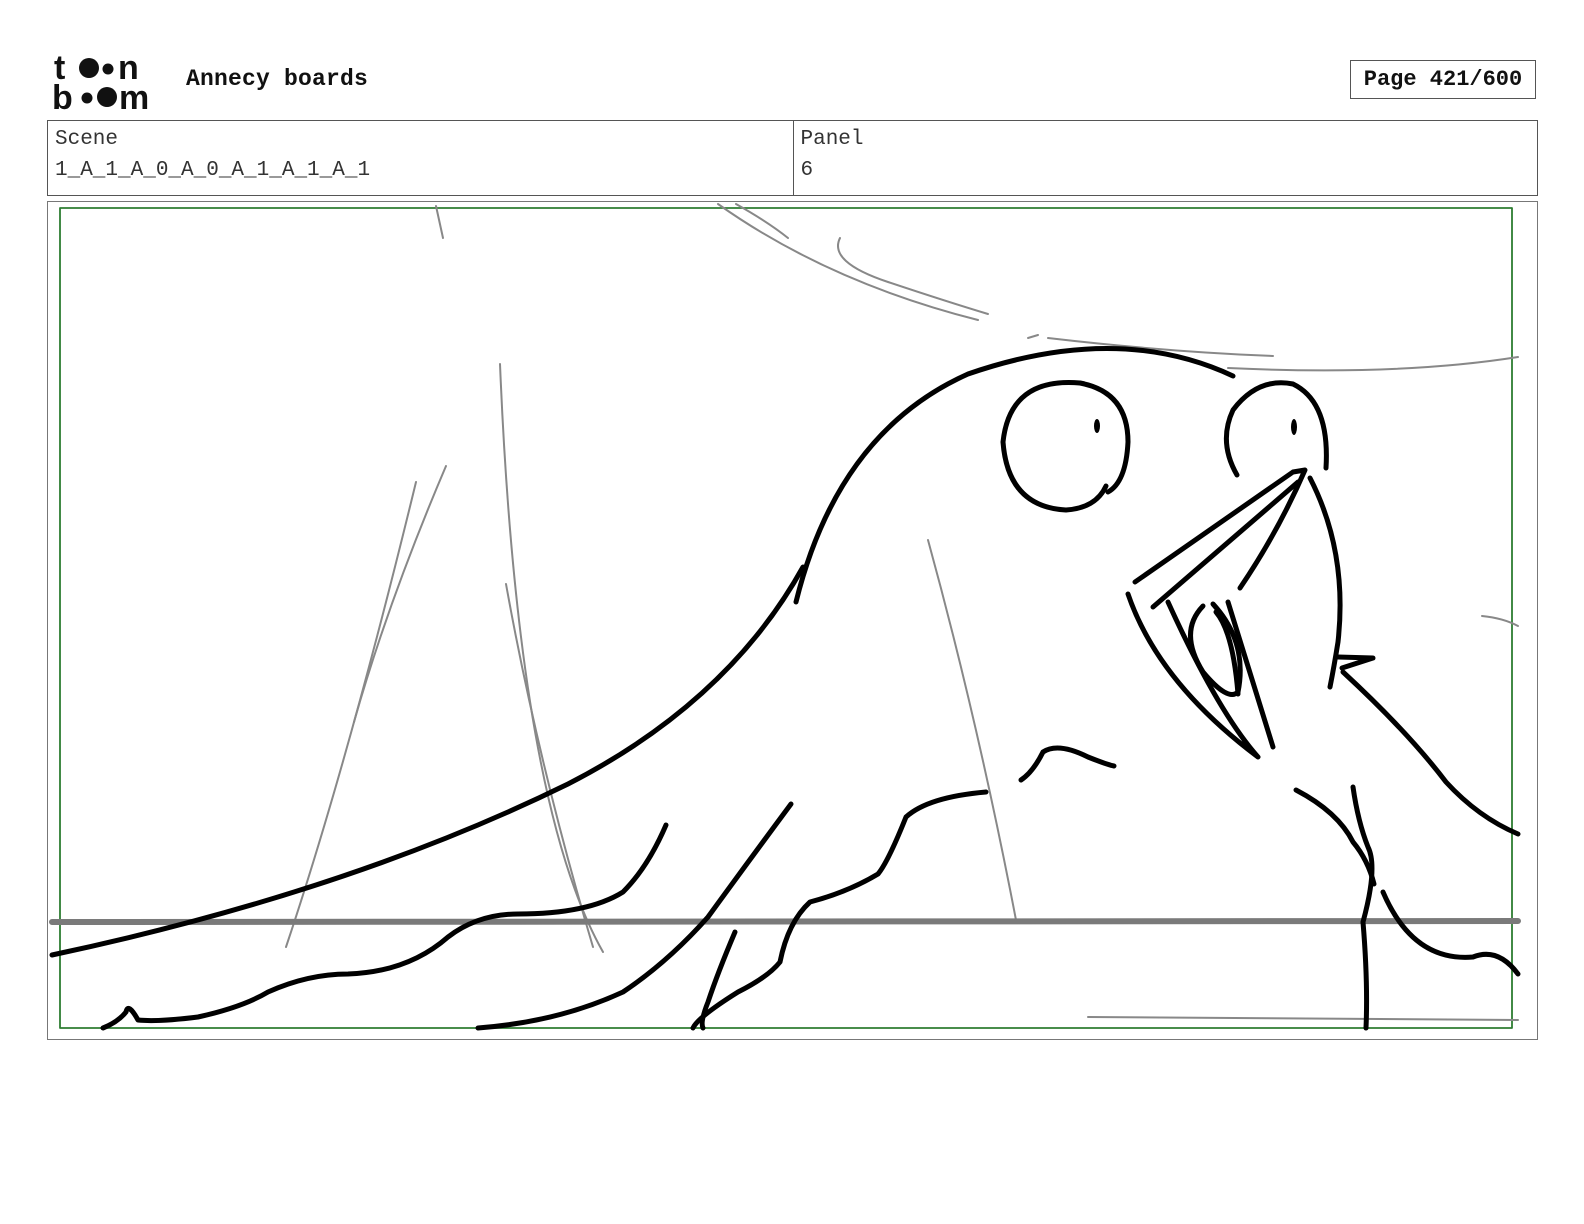 The image size is (1584, 1224). What do you see at coordinates (87, 139) in the screenshot?
I see `scene-label: Scene` at bounding box center [87, 139].